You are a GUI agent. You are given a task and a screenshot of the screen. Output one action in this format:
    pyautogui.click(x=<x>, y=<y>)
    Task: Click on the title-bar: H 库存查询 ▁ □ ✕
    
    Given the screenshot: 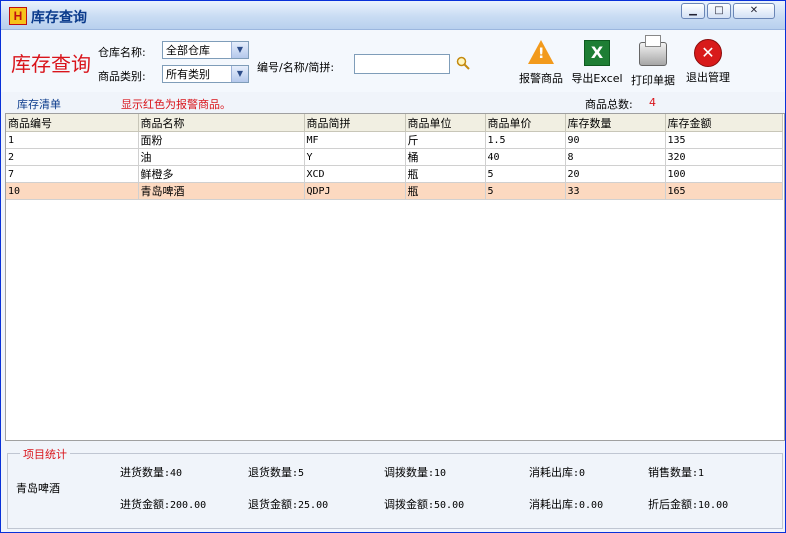 What is the action you would take?
    pyautogui.click(x=393, y=15)
    